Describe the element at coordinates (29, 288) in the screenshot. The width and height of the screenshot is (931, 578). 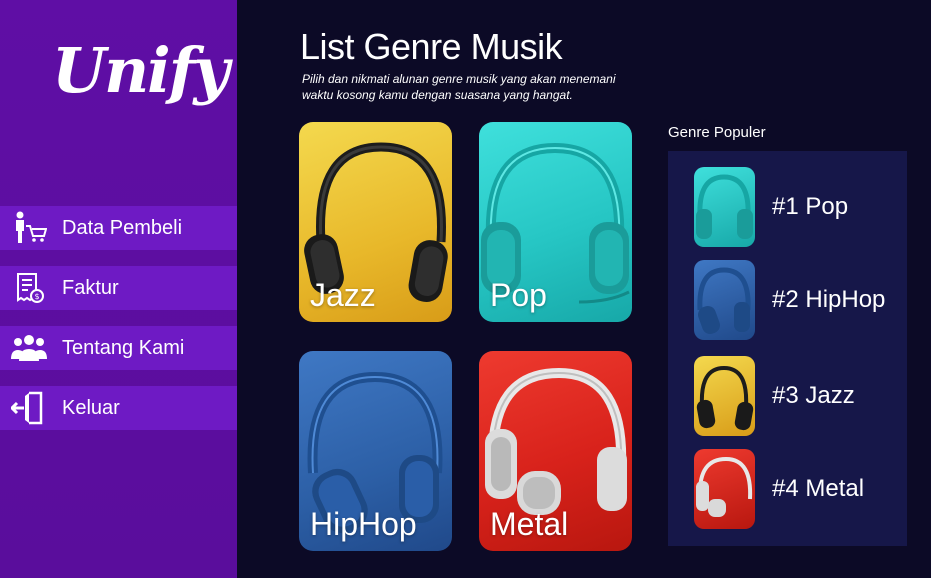
I see `invoice-icon: $` at that location.